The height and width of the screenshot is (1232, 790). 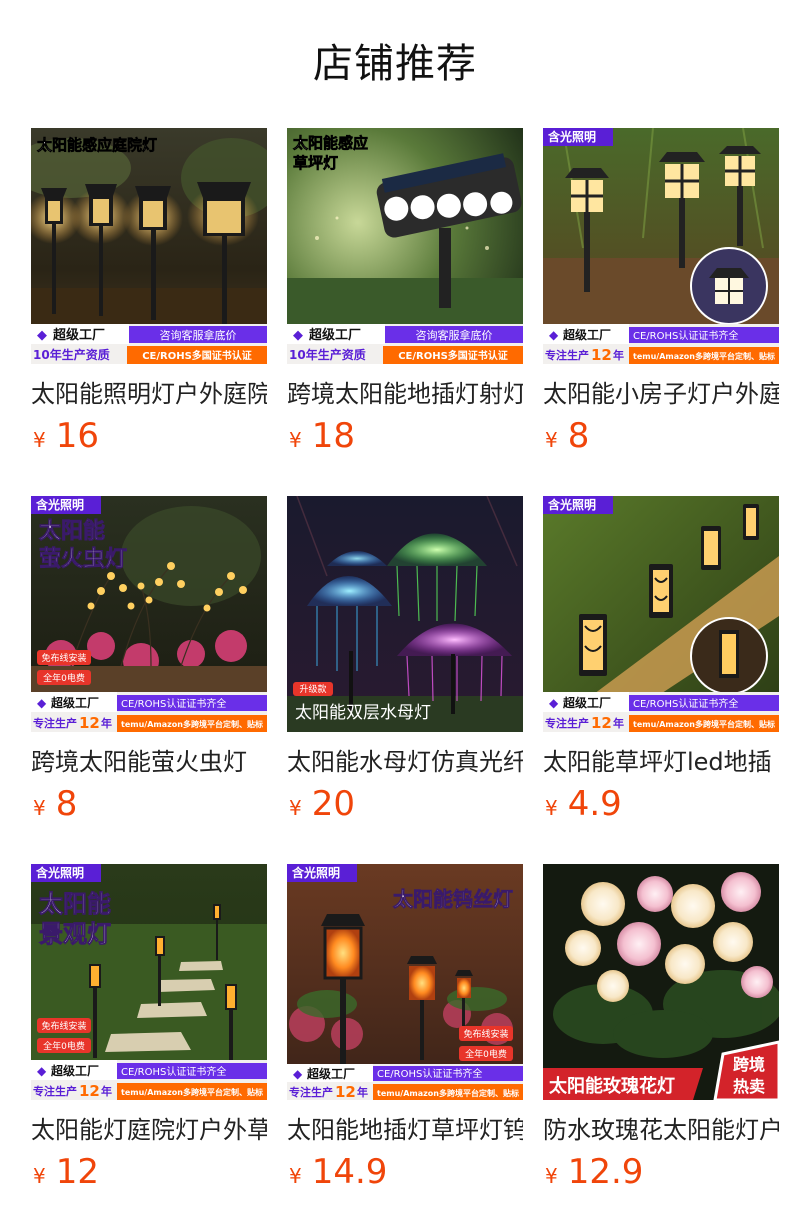 What do you see at coordinates (149, 394) in the screenshot?
I see `product-title: 太阳能照明灯户外庭院` at bounding box center [149, 394].